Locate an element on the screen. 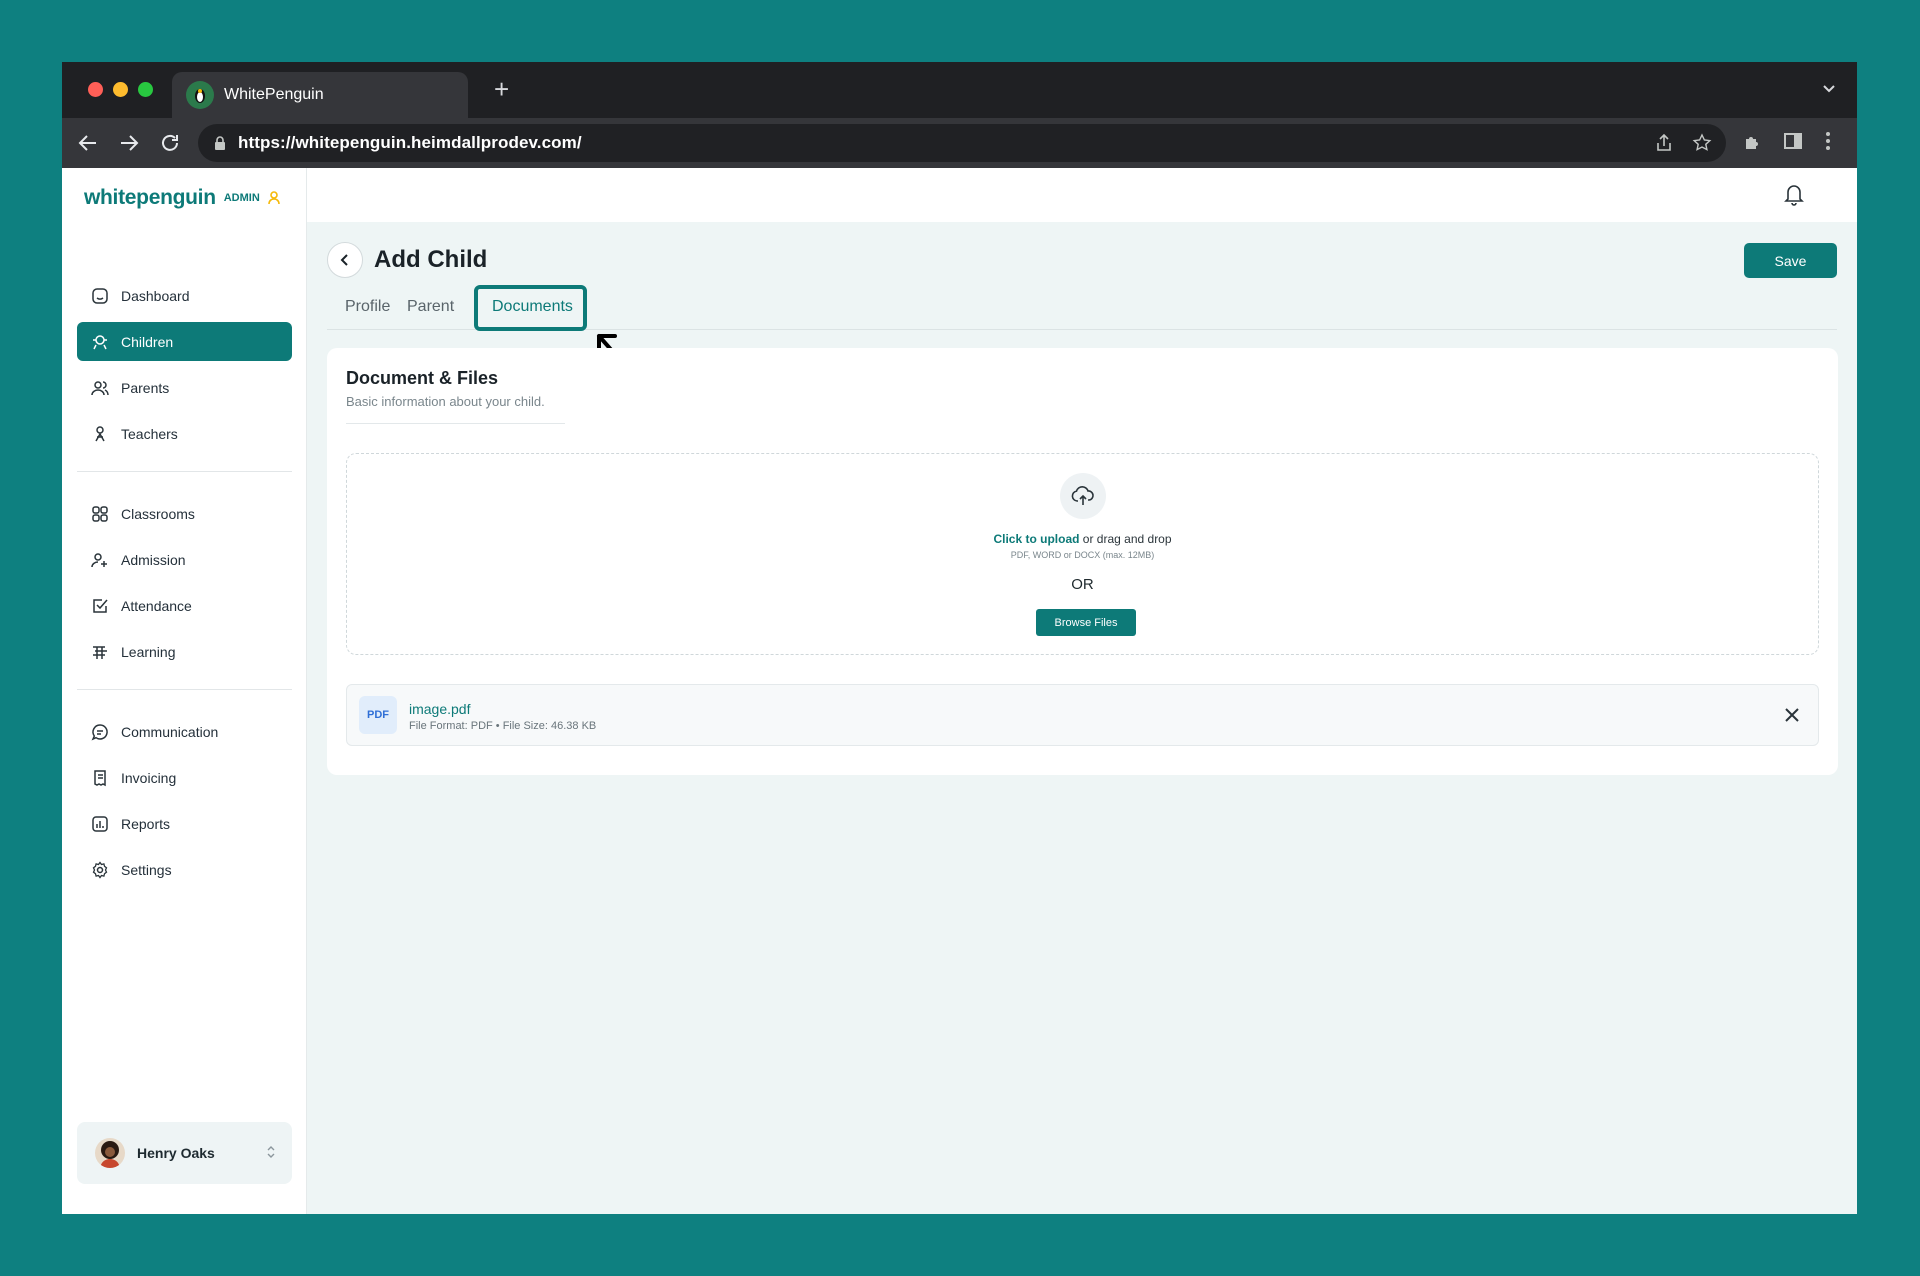  sidebar-item-label: Communication is located at coordinates (170, 731).